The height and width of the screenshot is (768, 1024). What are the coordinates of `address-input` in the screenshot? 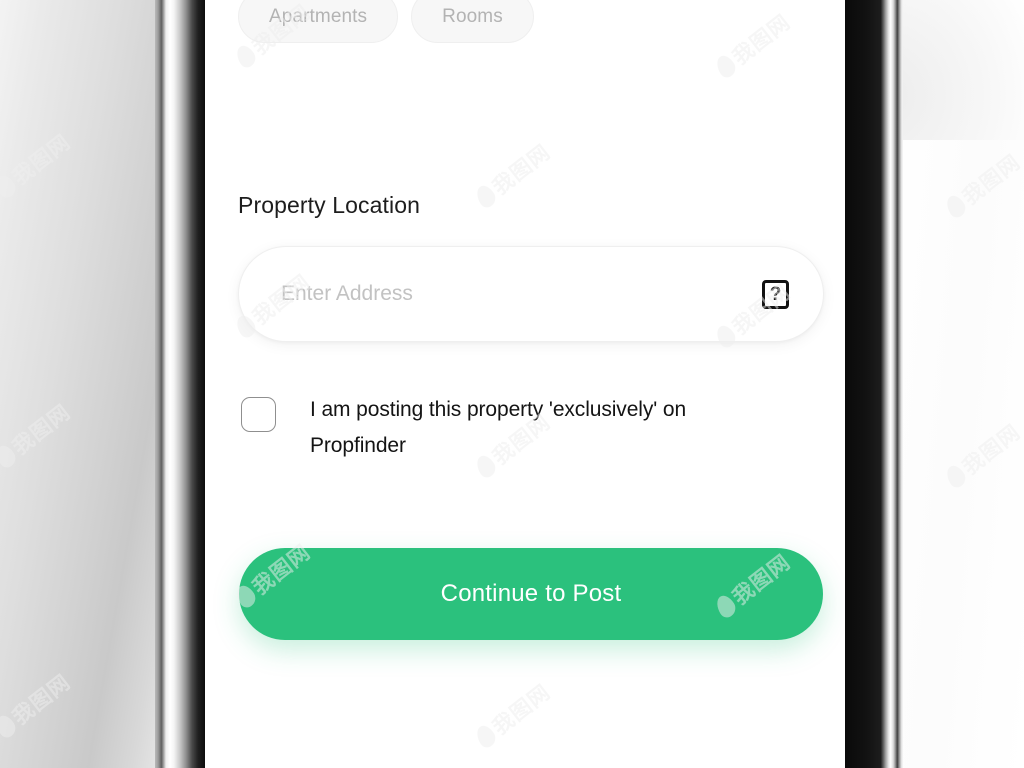 It's located at (521, 294).